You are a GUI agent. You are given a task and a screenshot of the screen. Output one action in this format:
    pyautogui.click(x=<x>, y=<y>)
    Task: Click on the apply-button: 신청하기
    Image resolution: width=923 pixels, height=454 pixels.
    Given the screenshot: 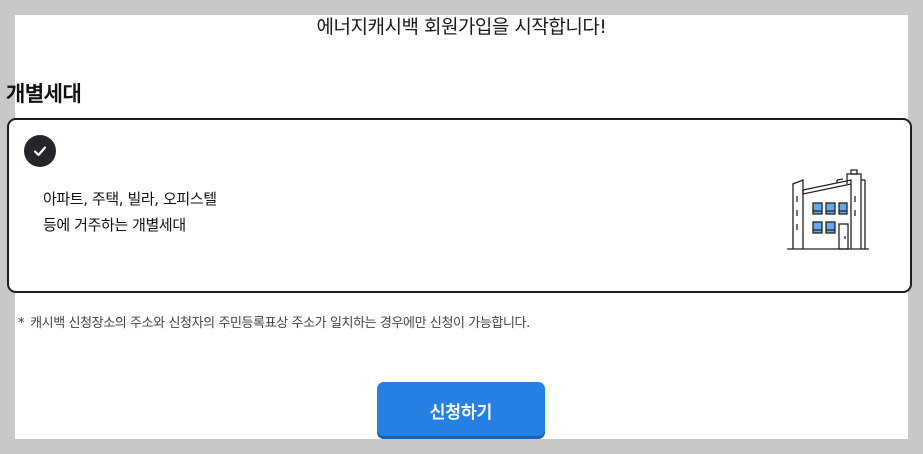 What is the action you would take?
    pyautogui.click(x=461, y=410)
    